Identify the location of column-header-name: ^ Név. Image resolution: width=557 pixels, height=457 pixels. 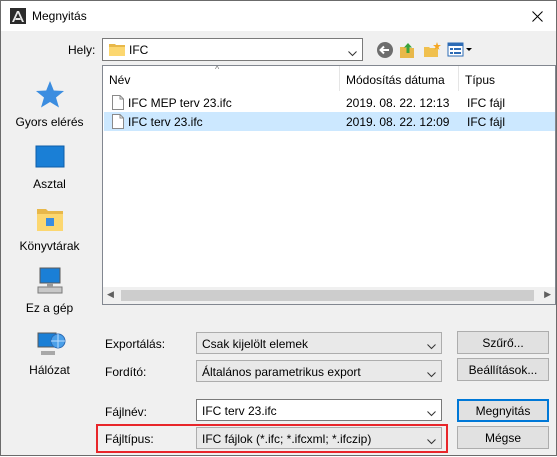
(221, 78).